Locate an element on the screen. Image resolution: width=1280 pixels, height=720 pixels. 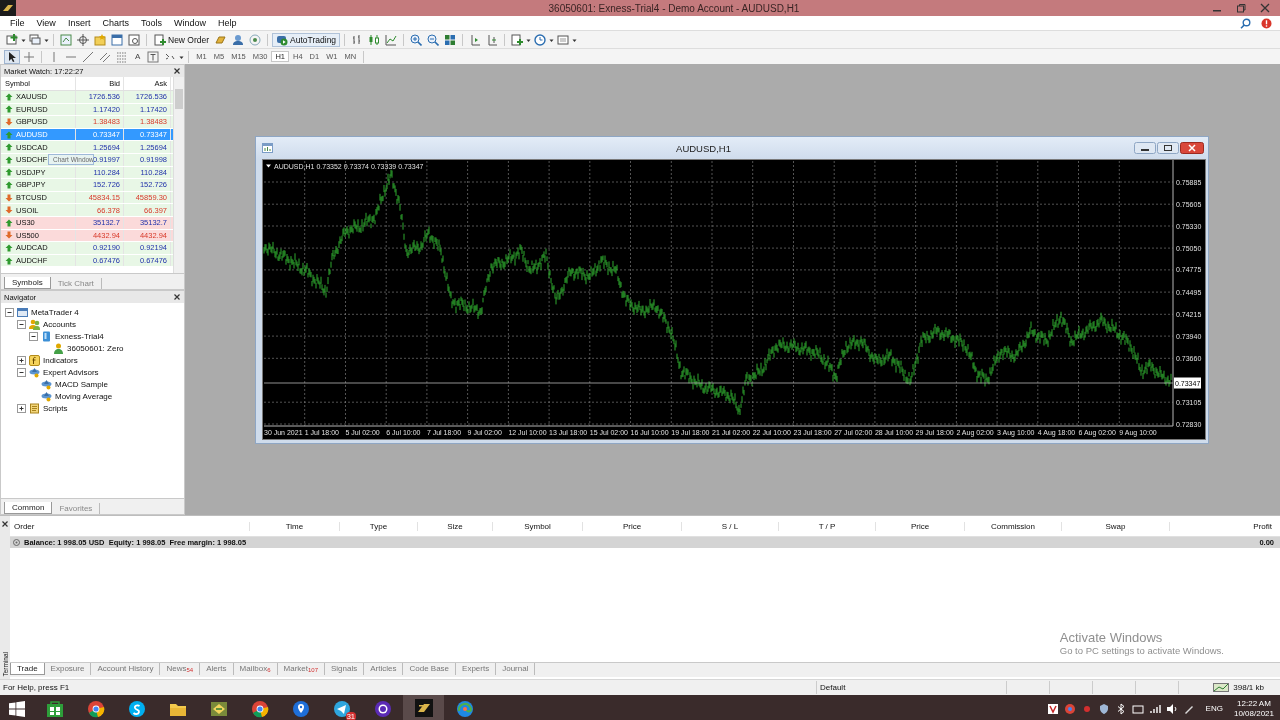
tree-item: MACD Sample is located at coordinates (81, 384).